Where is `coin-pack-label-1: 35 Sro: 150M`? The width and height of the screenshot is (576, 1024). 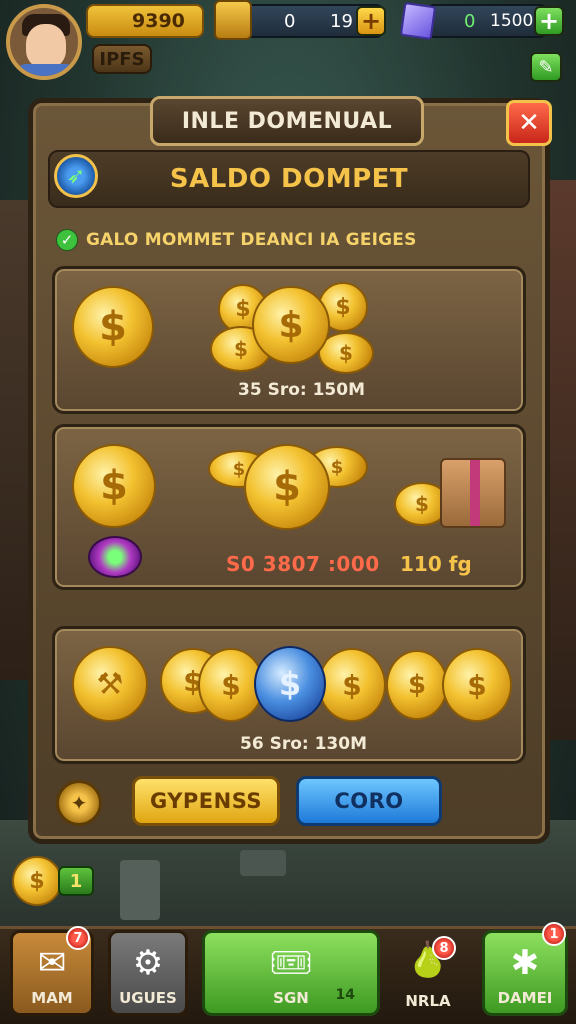 coin-pack-label-1: 35 Sro: 150M is located at coordinates (302, 390).